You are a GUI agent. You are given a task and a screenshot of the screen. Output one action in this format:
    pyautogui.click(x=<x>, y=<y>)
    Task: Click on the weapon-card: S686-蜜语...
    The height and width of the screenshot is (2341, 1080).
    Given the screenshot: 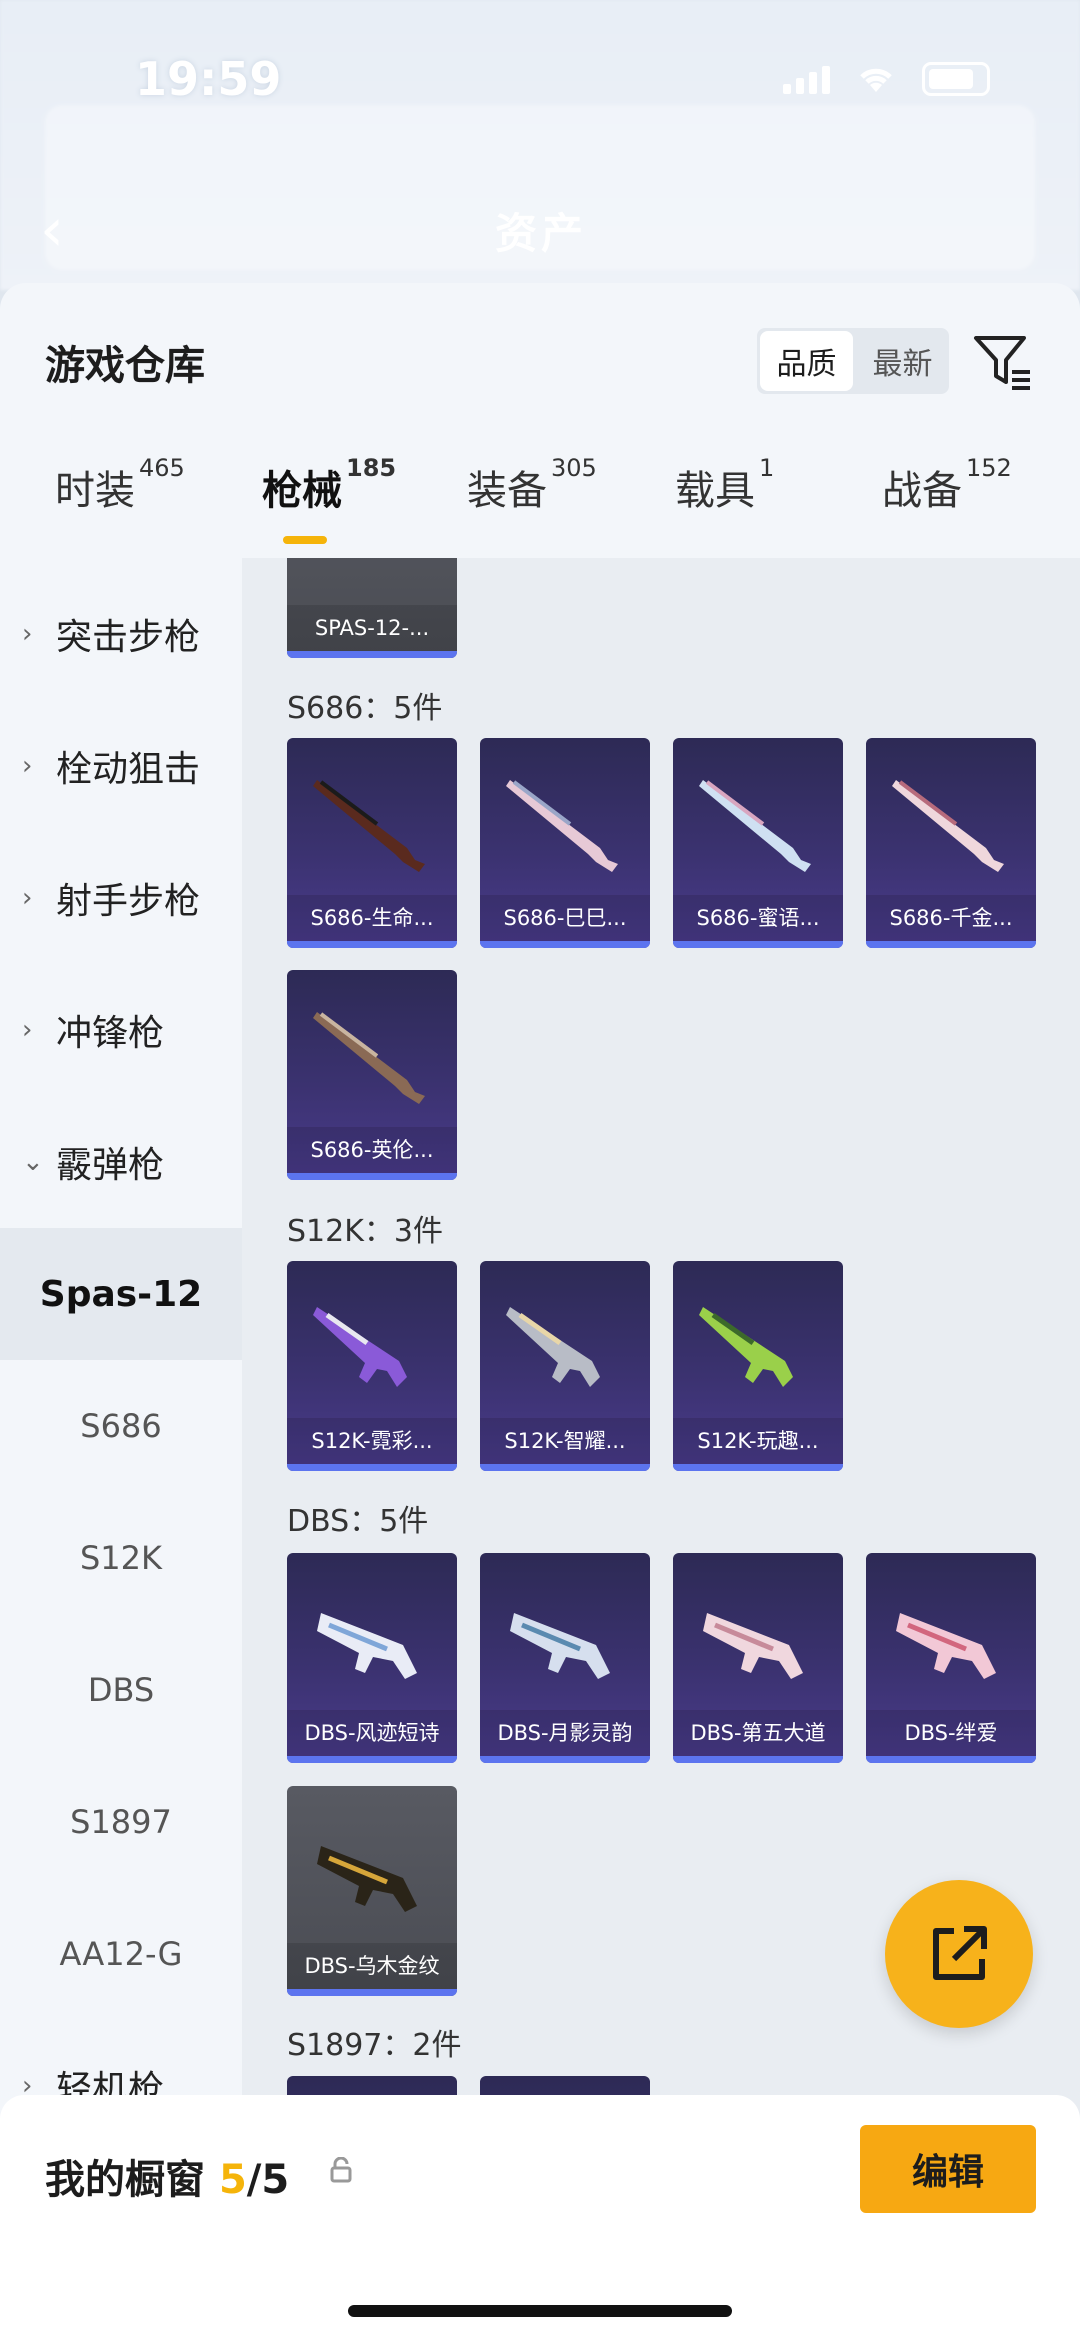 What is the action you would take?
    pyautogui.click(x=758, y=843)
    